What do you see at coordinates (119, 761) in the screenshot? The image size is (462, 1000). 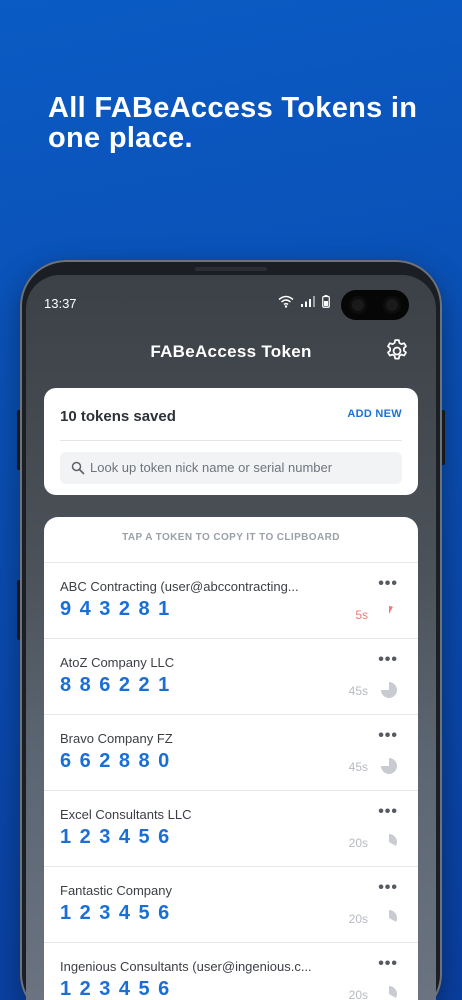 I see `token-code: 662880` at bounding box center [119, 761].